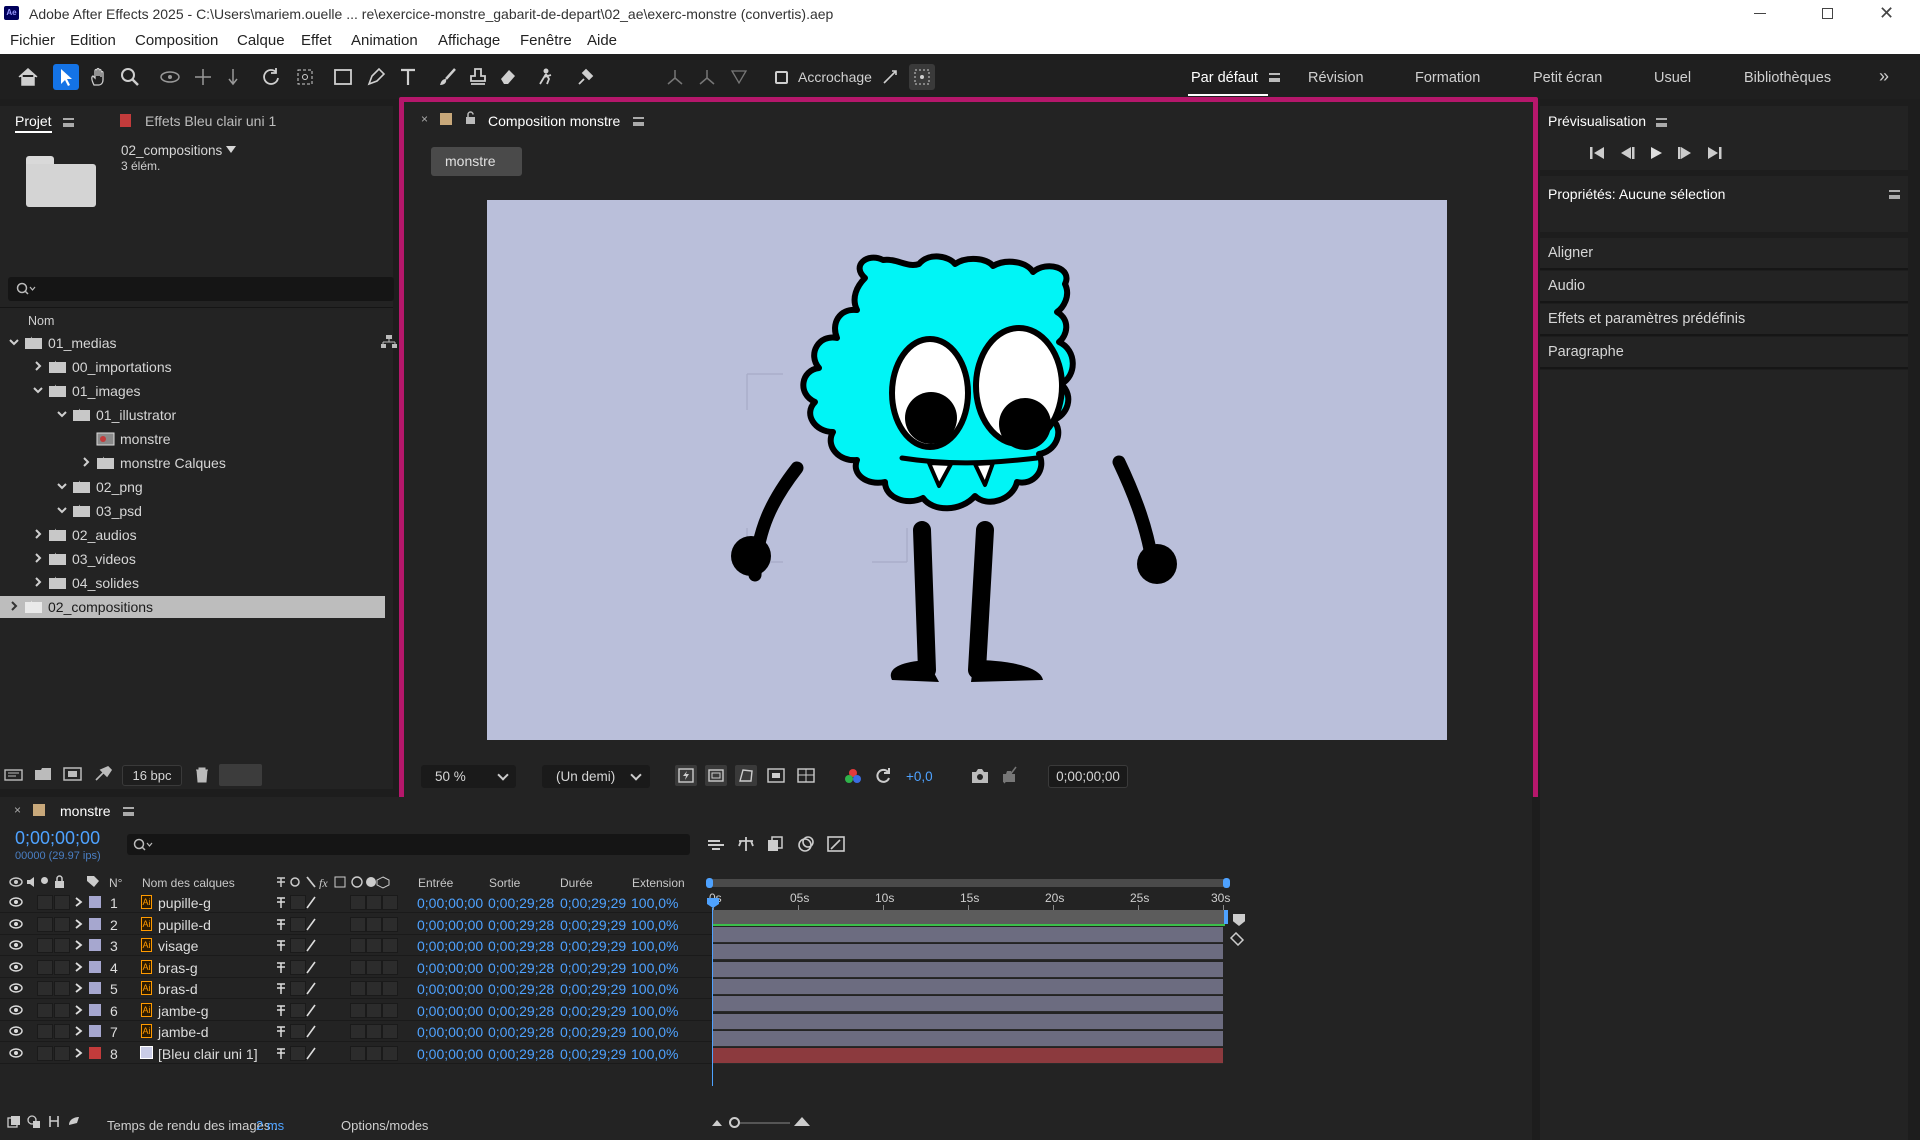  I want to click on bpc-button: 16 bpc, so click(152, 775).